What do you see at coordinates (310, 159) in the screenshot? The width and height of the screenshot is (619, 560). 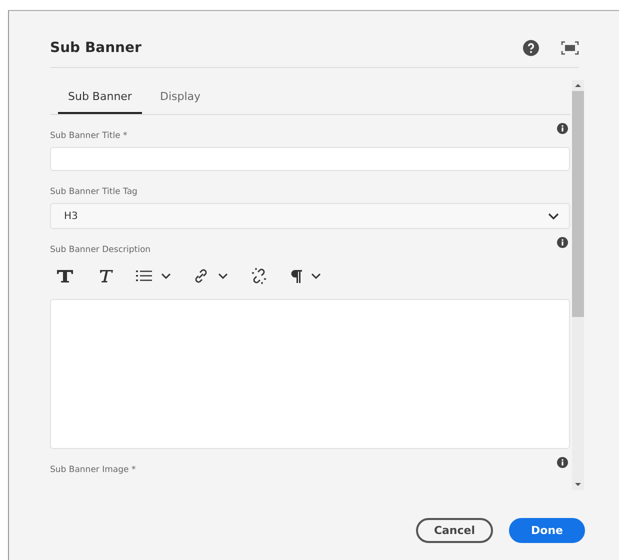 I see `title-input-field` at bounding box center [310, 159].